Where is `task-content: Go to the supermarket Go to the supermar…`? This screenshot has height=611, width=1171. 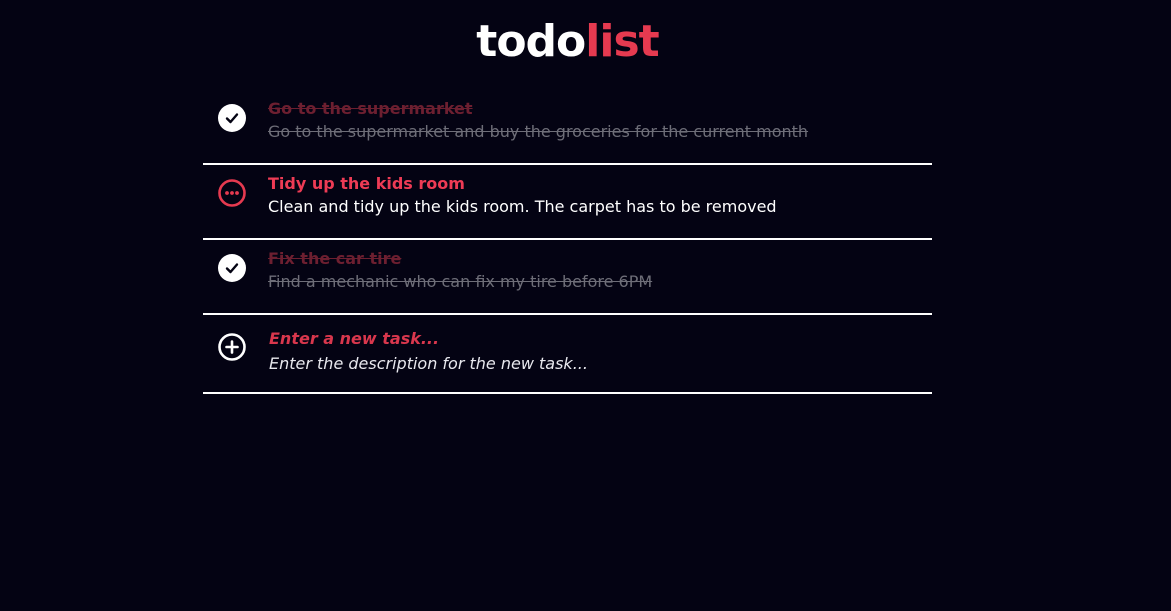
task-content: Go to the supermarket Go to the supermar… is located at coordinates (600, 121).